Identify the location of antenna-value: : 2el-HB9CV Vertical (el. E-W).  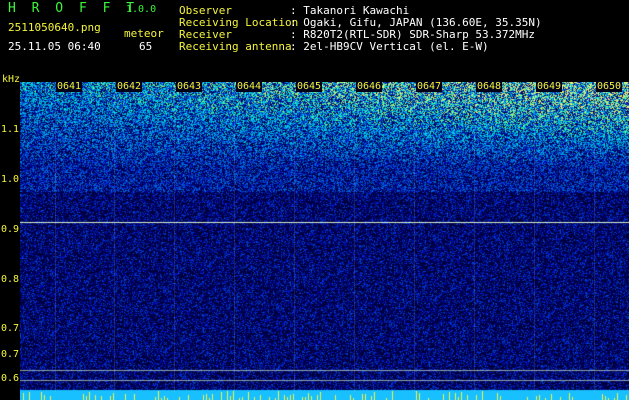
(389, 46).